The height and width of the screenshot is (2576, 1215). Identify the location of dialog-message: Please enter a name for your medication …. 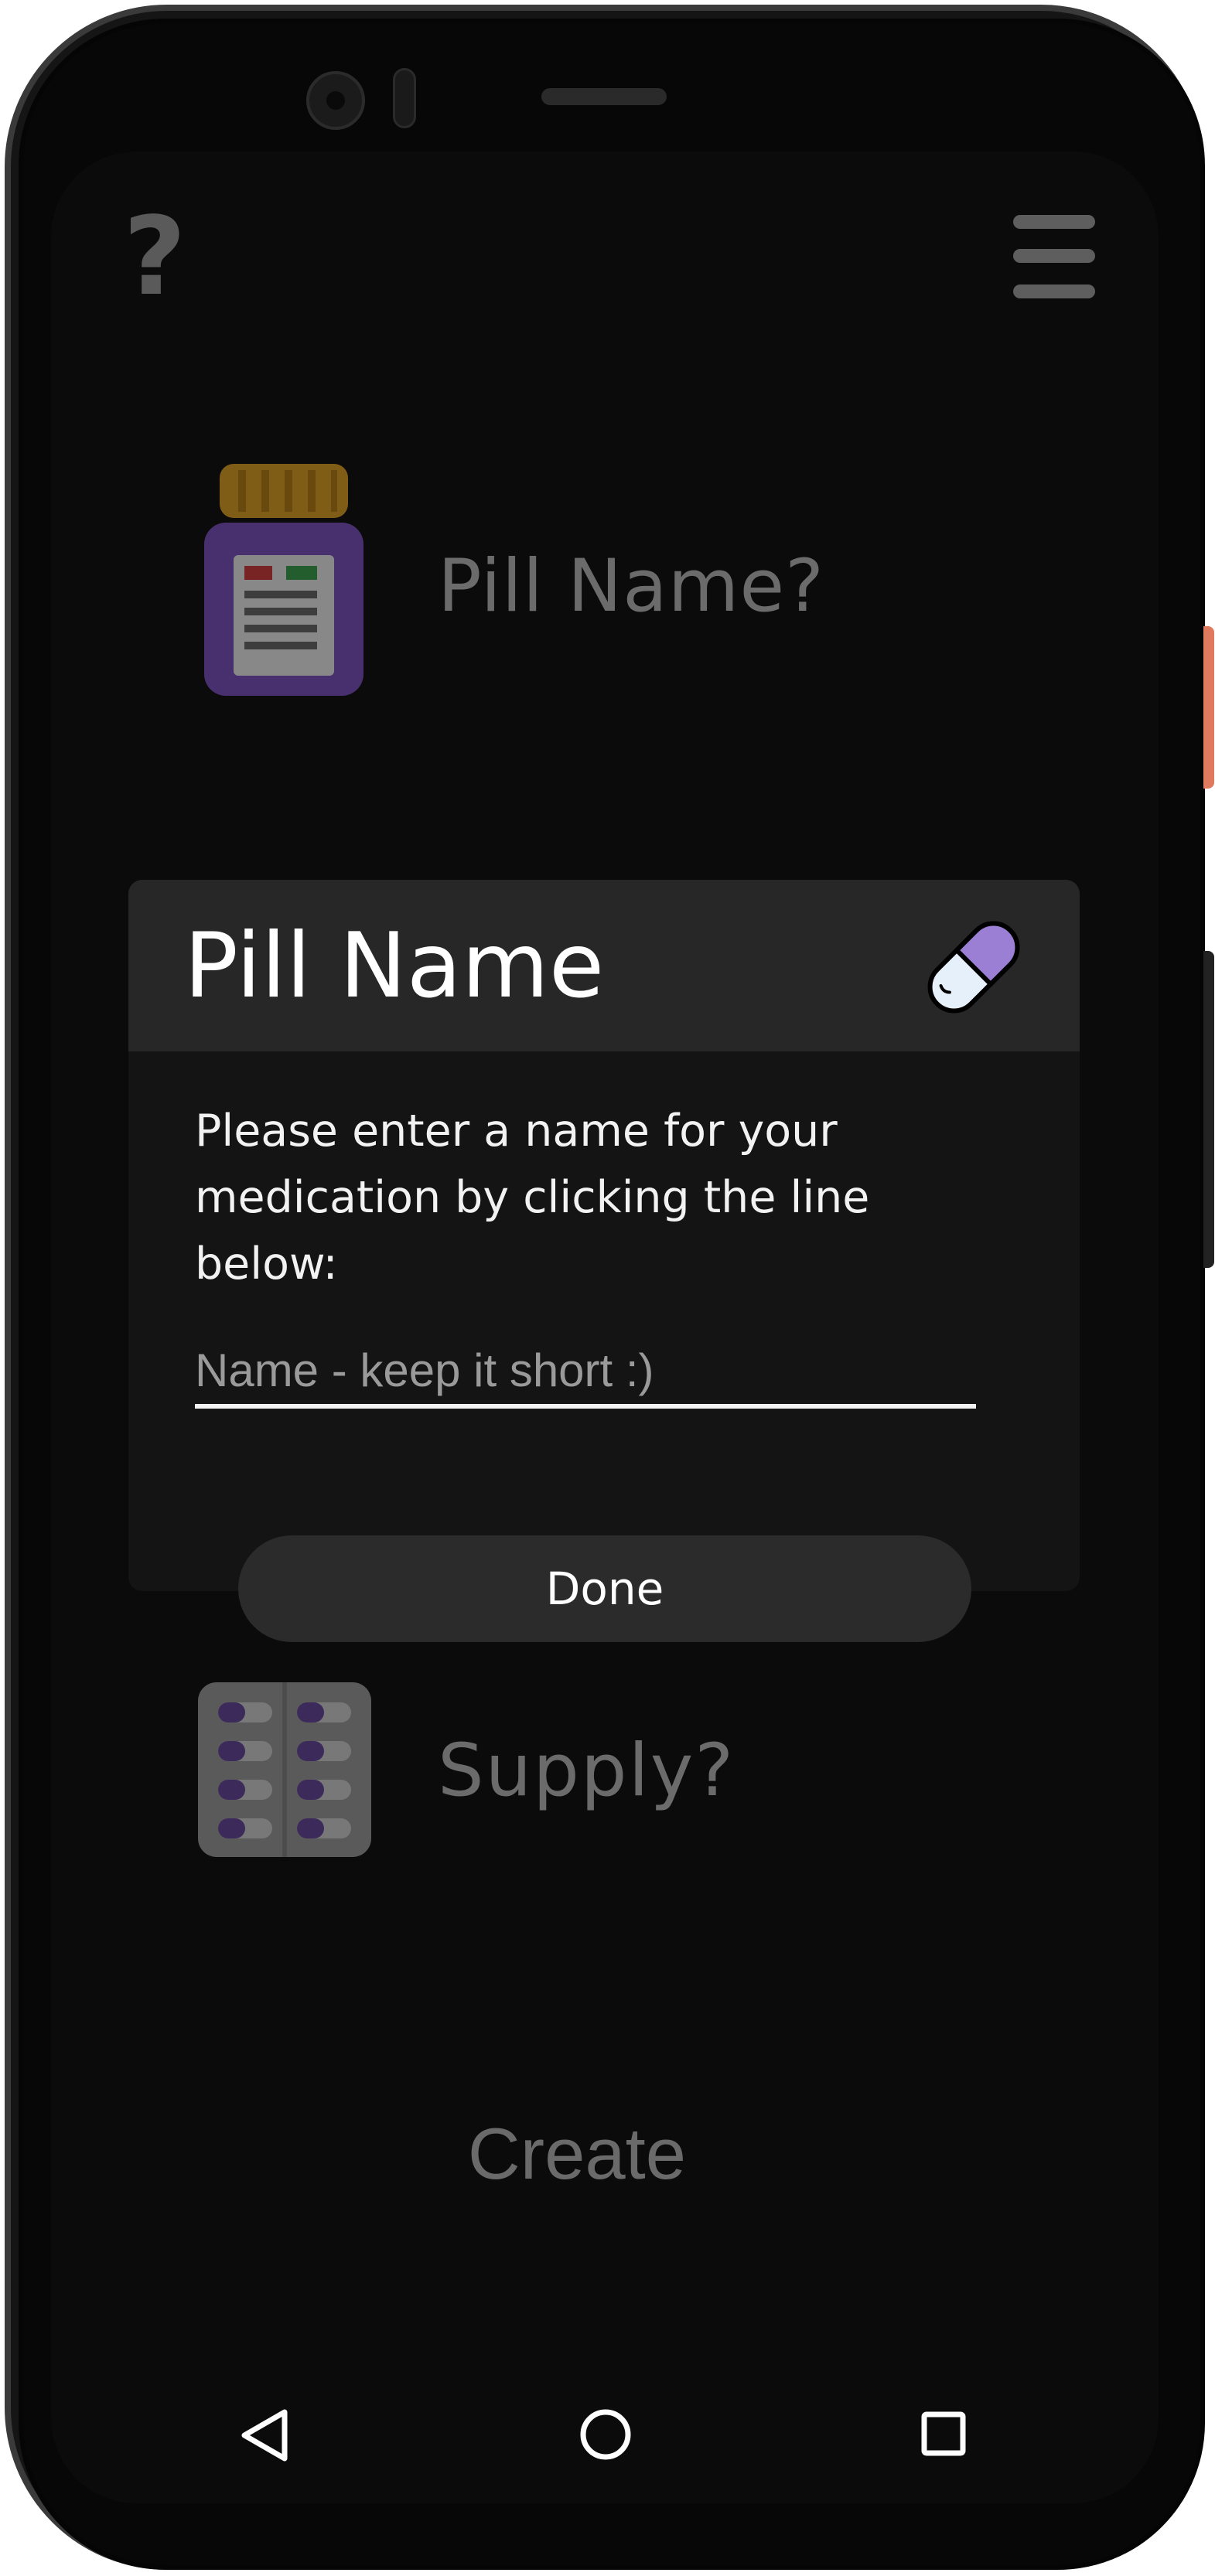
(532, 1198).